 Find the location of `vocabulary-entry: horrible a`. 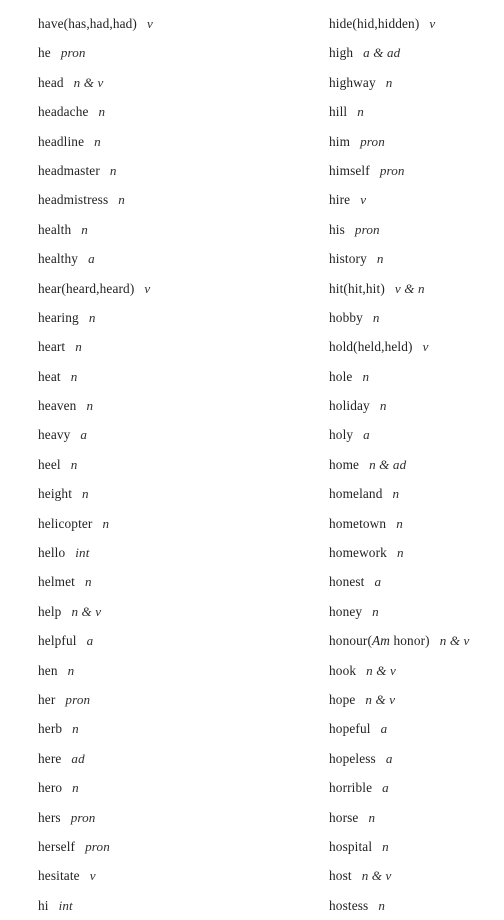

vocabulary-entry: horrible a is located at coordinates (416, 787).